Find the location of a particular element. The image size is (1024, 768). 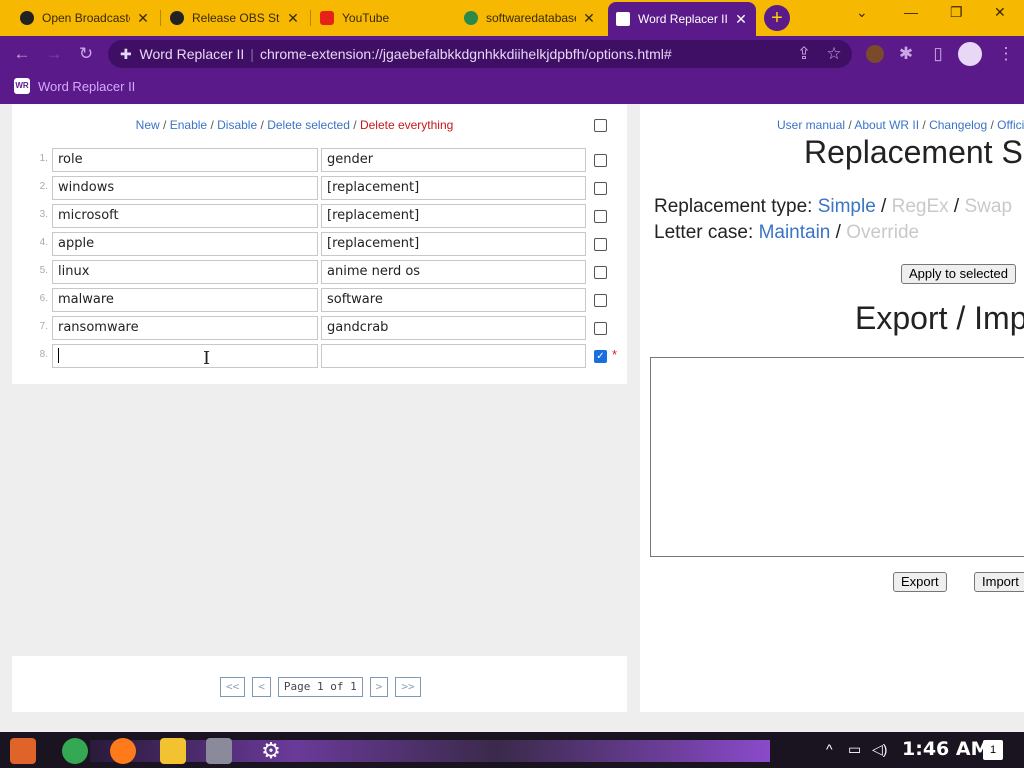

new-tab-button: + is located at coordinates (777, 18).